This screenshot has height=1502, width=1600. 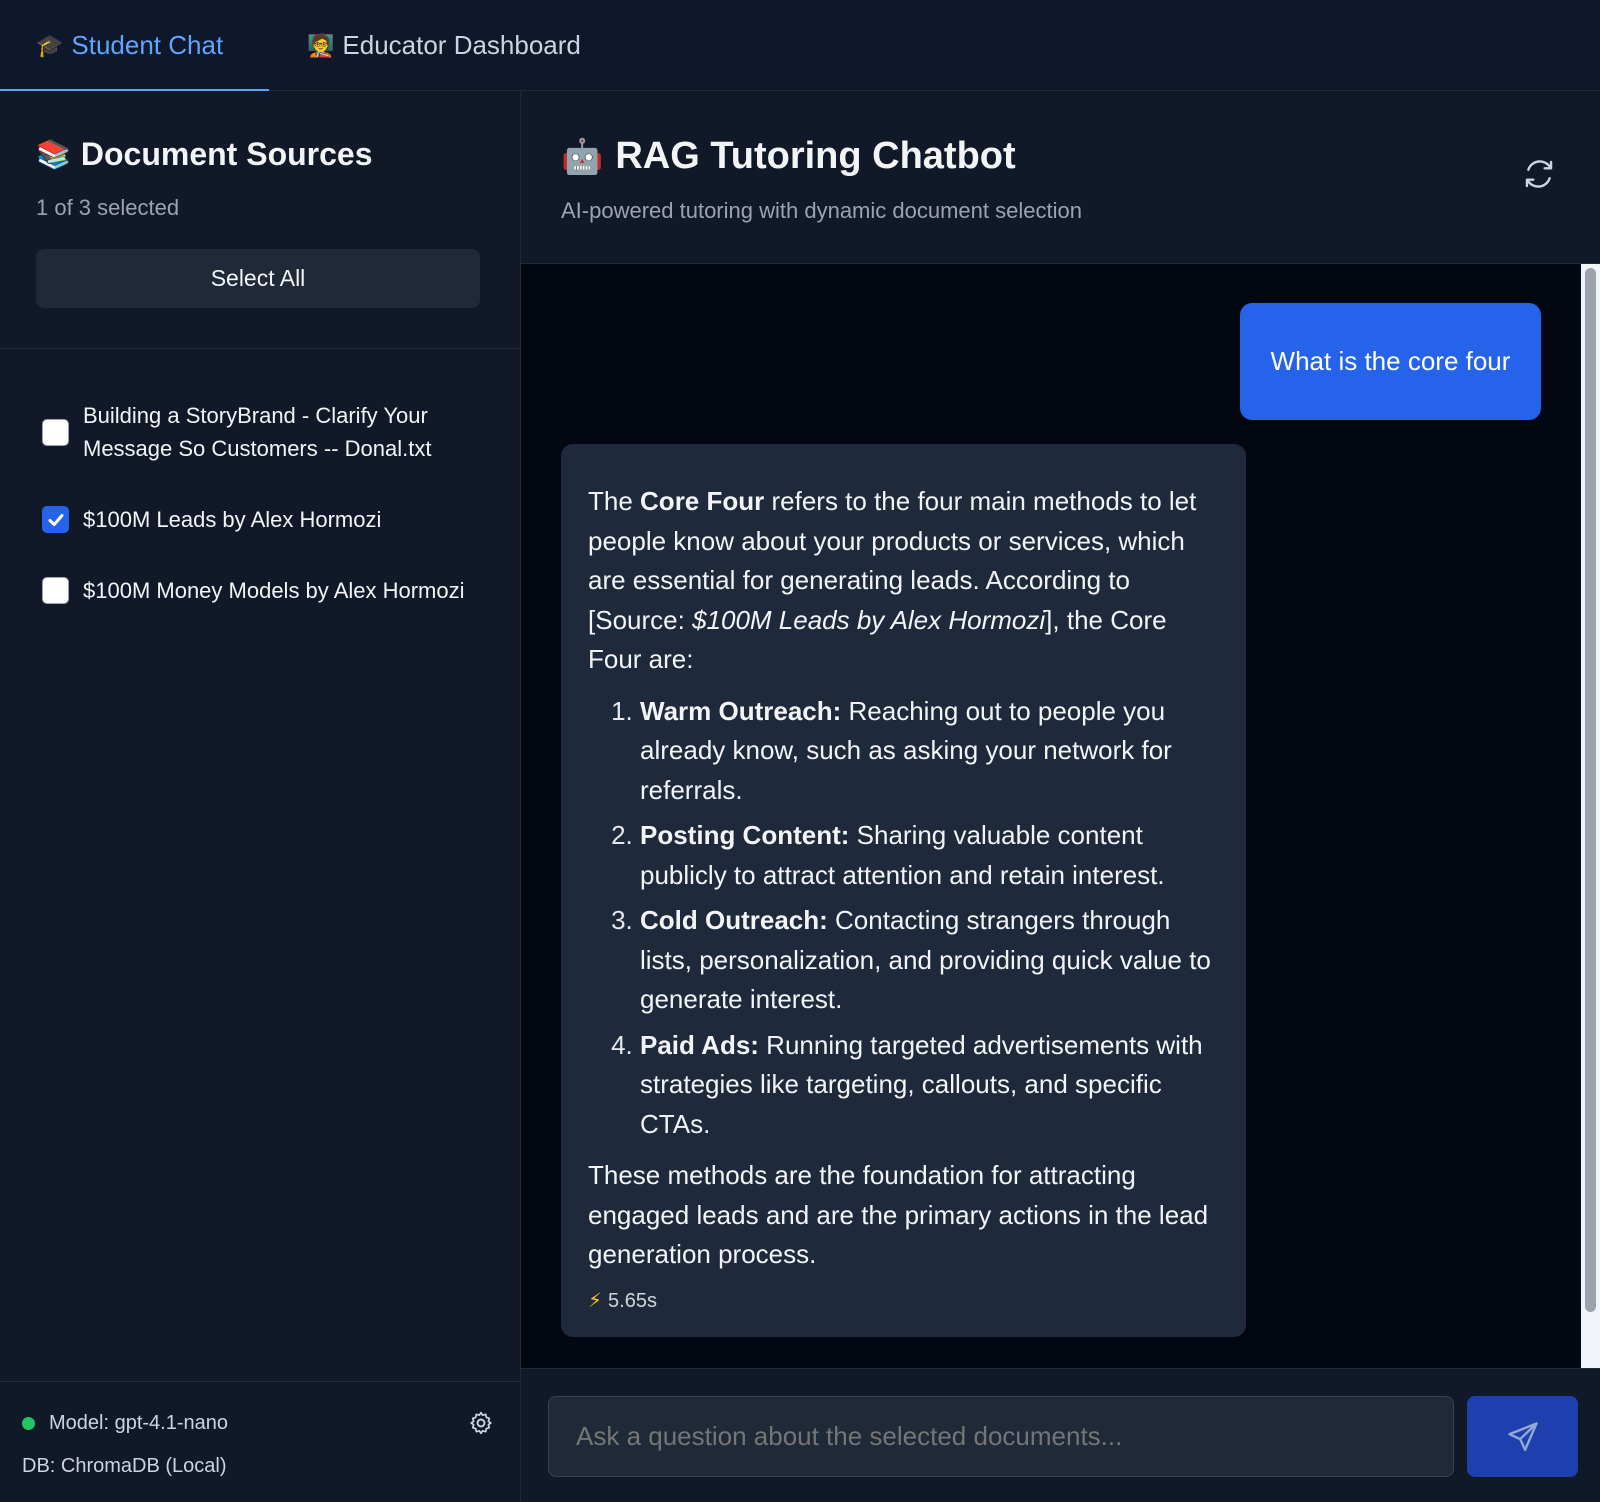 I want to click on model-status: Model: gpt-4.1-nano, so click(x=260, y=1423).